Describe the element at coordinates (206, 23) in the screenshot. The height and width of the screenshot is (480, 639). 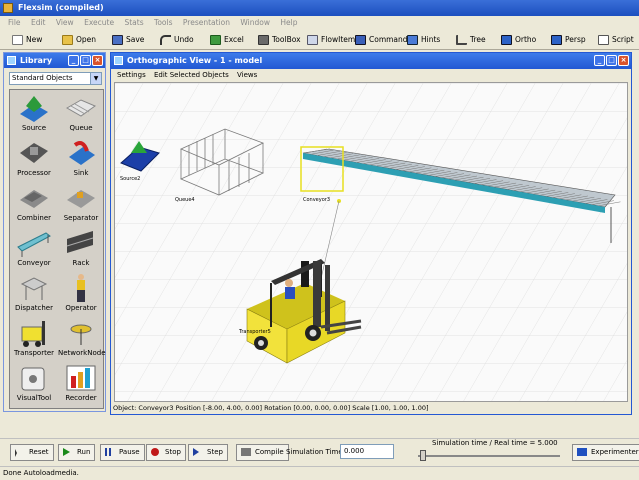
I see `menu-presentation: Presentation` at that location.